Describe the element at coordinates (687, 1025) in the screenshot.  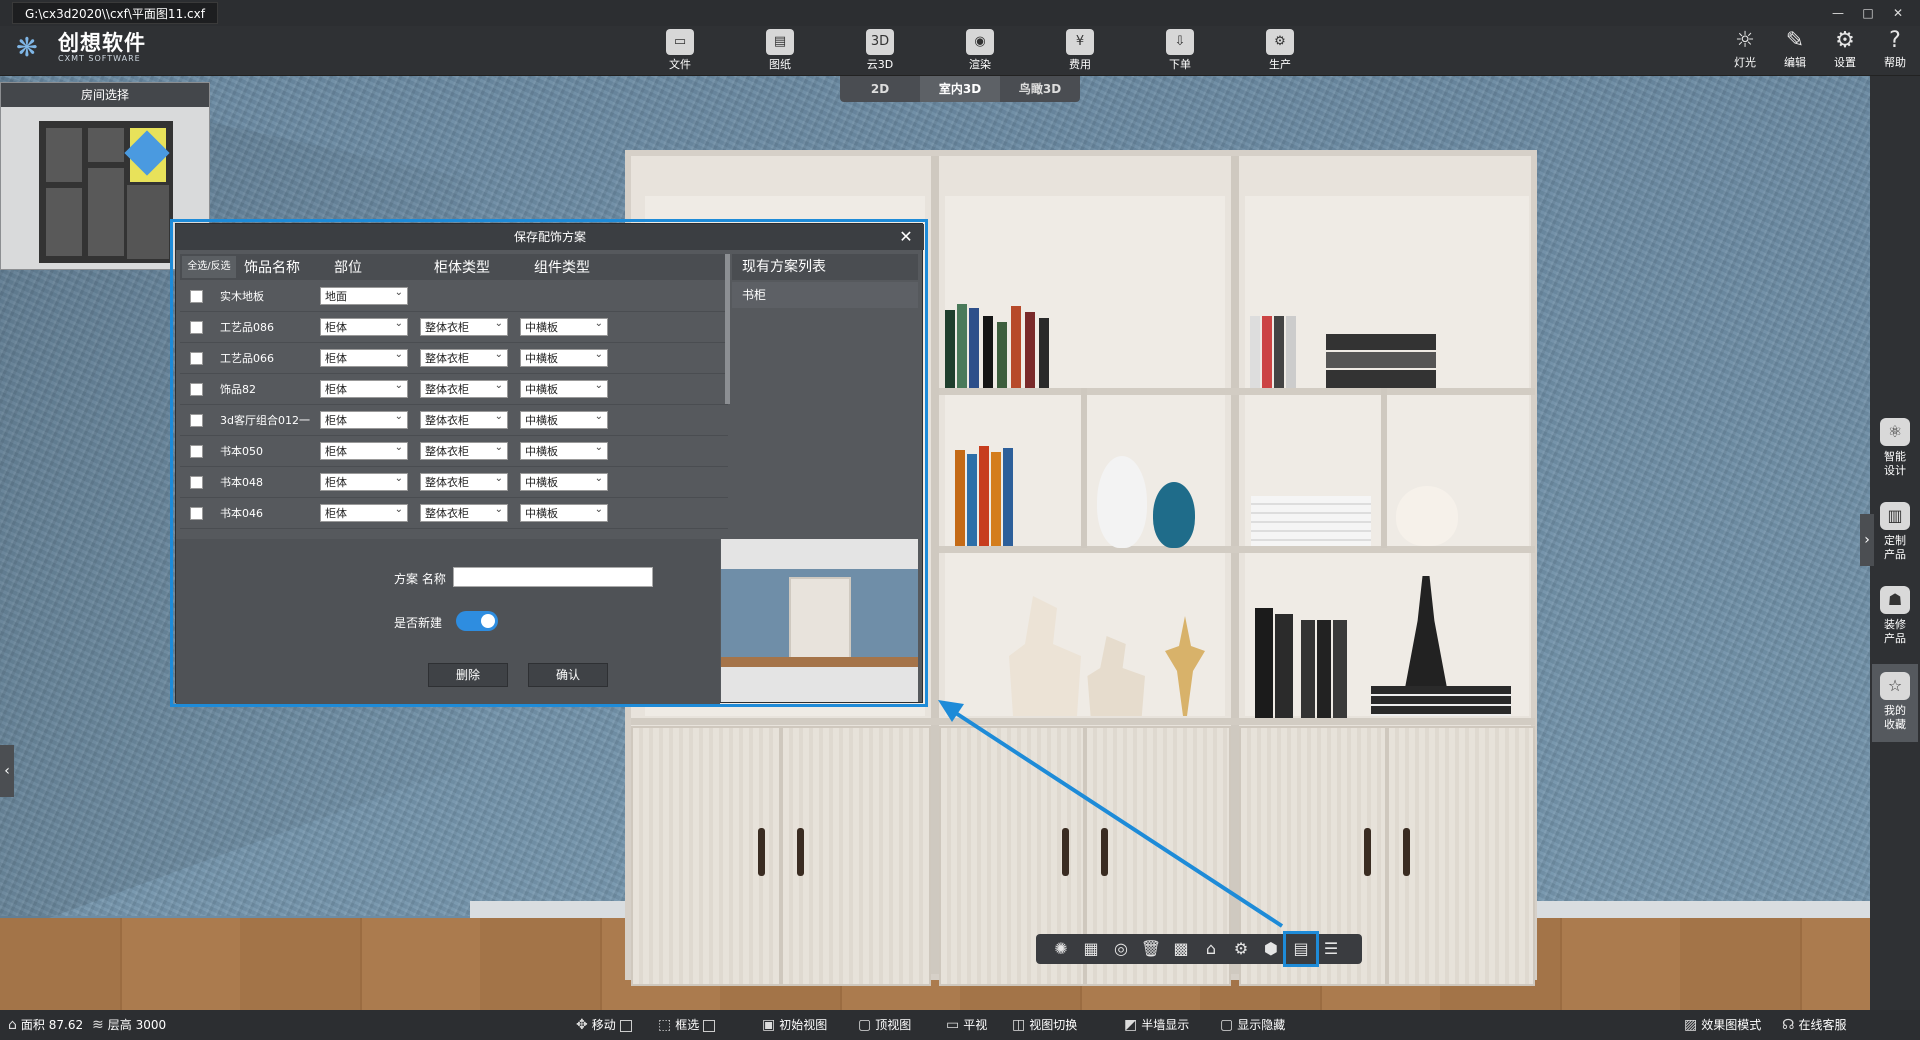
I see `frame-select-toggle: ⬚ 框选` at that location.